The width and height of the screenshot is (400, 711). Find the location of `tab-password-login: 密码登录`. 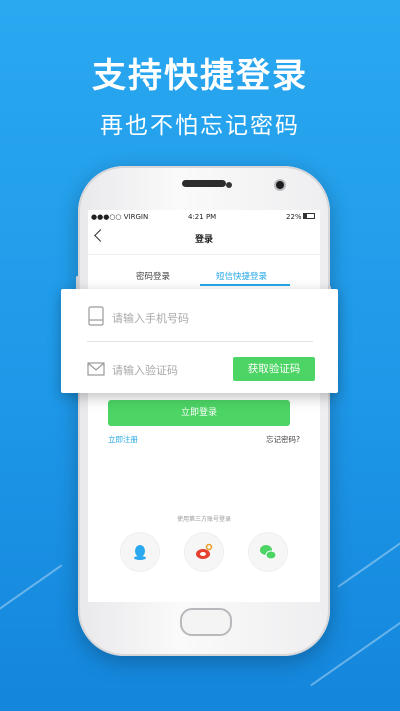

tab-password-login: 密码登录 is located at coordinates (153, 276).